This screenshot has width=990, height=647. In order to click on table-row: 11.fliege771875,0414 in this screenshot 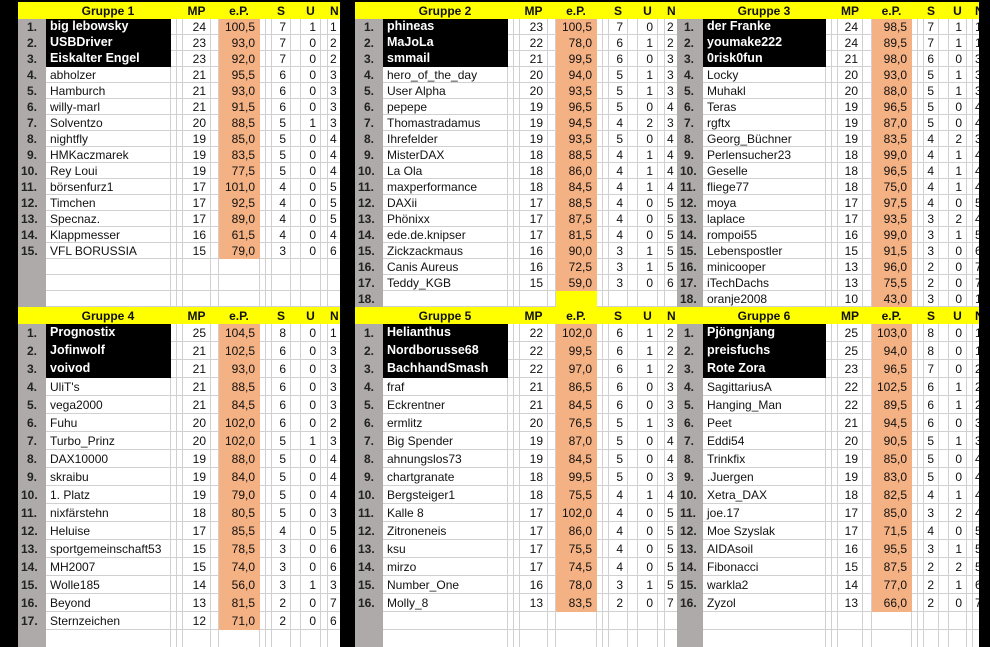, I will do `click(829, 187)`.